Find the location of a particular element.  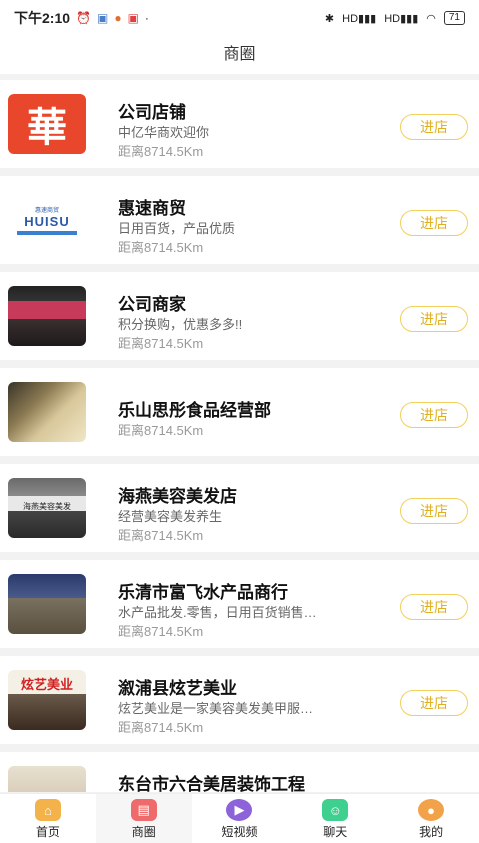

store-logo: 華 is located at coordinates (47, 124).